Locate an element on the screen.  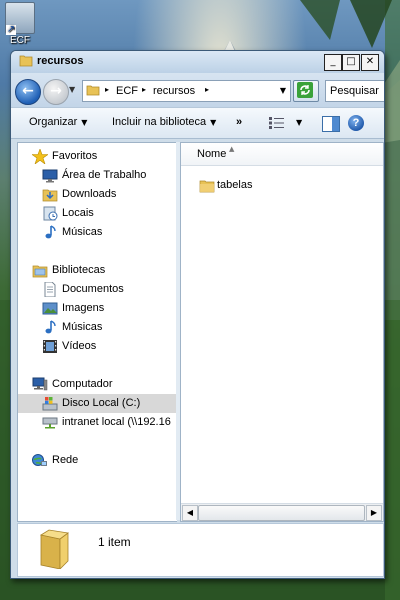
address-bar: ▸ ECF ▸ recursos ▸ ▼ is located at coordinates (186, 91).